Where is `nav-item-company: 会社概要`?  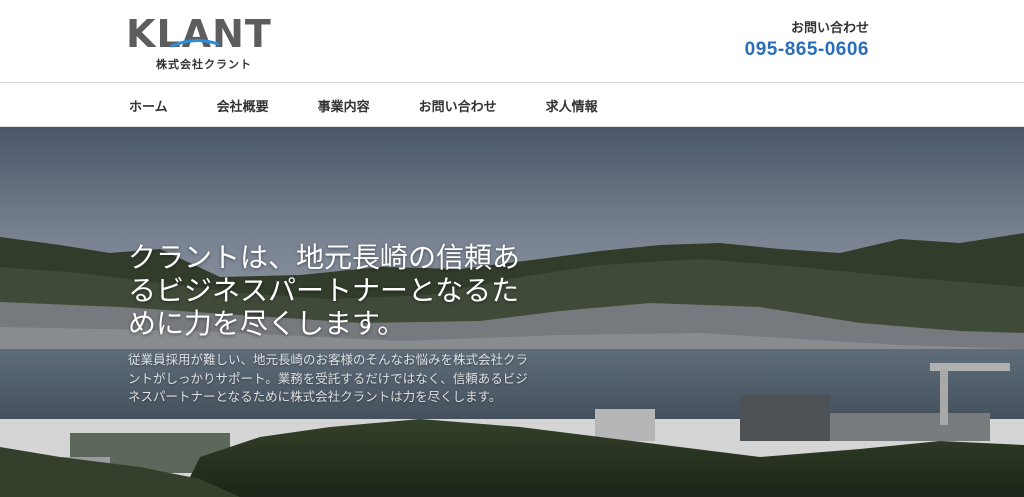
nav-item-company: 会社概要 is located at coordinates (243, 105).